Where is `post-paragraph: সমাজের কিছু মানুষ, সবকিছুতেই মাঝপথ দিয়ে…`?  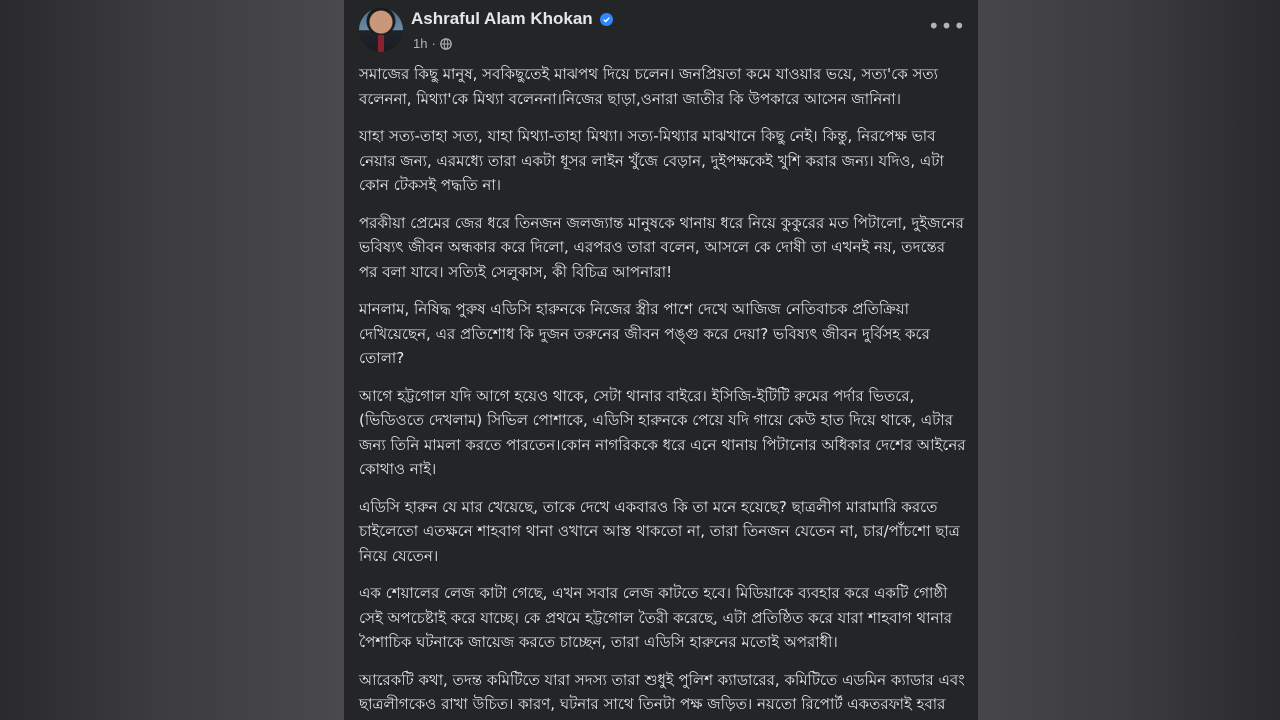 post-paragraph: সমাজের কিছু মানুষ, সবকিছুতেই মাঝপথ দিয়ে… is located at coordinates (649, 86).